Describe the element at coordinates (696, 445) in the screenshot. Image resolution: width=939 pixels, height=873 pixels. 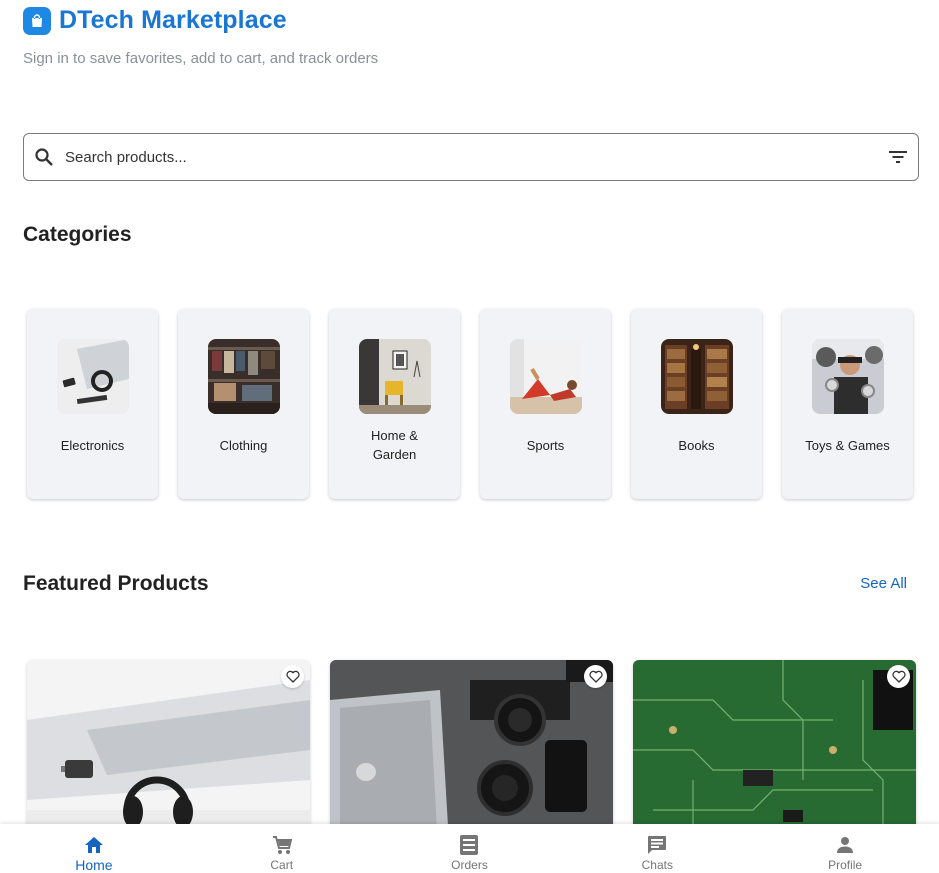
I see `category-label: Books` at that location.